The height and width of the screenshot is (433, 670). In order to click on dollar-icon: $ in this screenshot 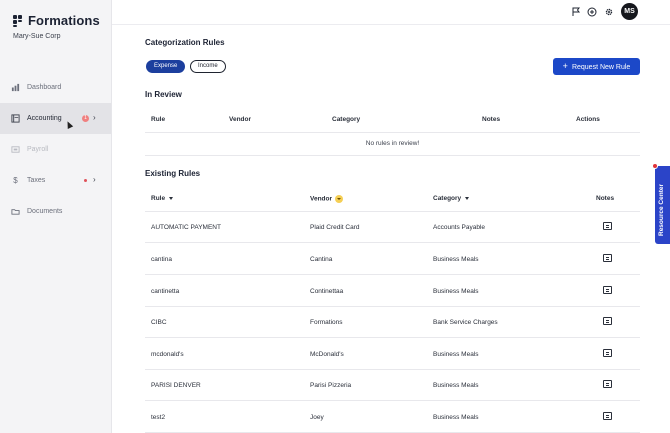, I will do `click(15, 180)`.